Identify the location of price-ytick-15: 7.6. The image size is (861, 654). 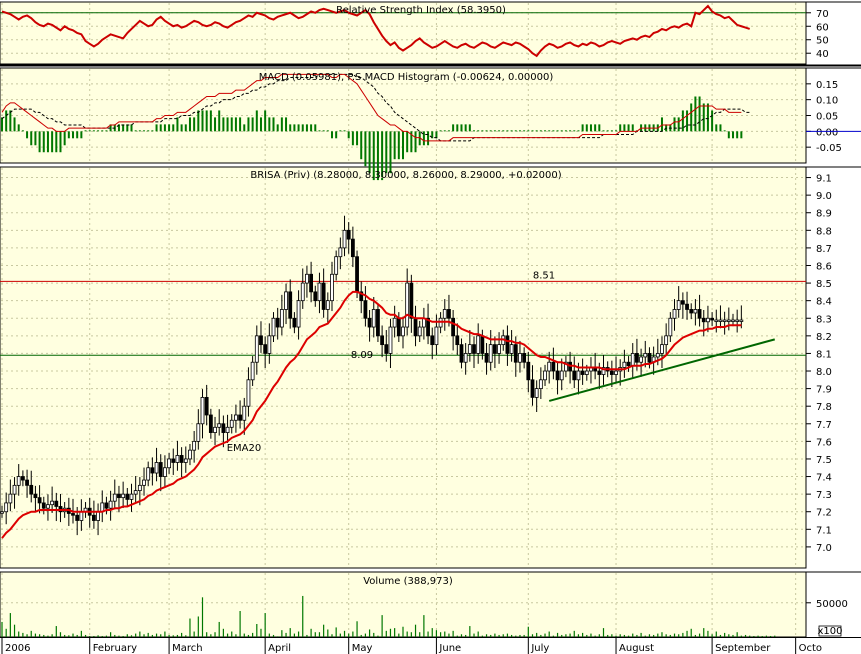
(824, 442).